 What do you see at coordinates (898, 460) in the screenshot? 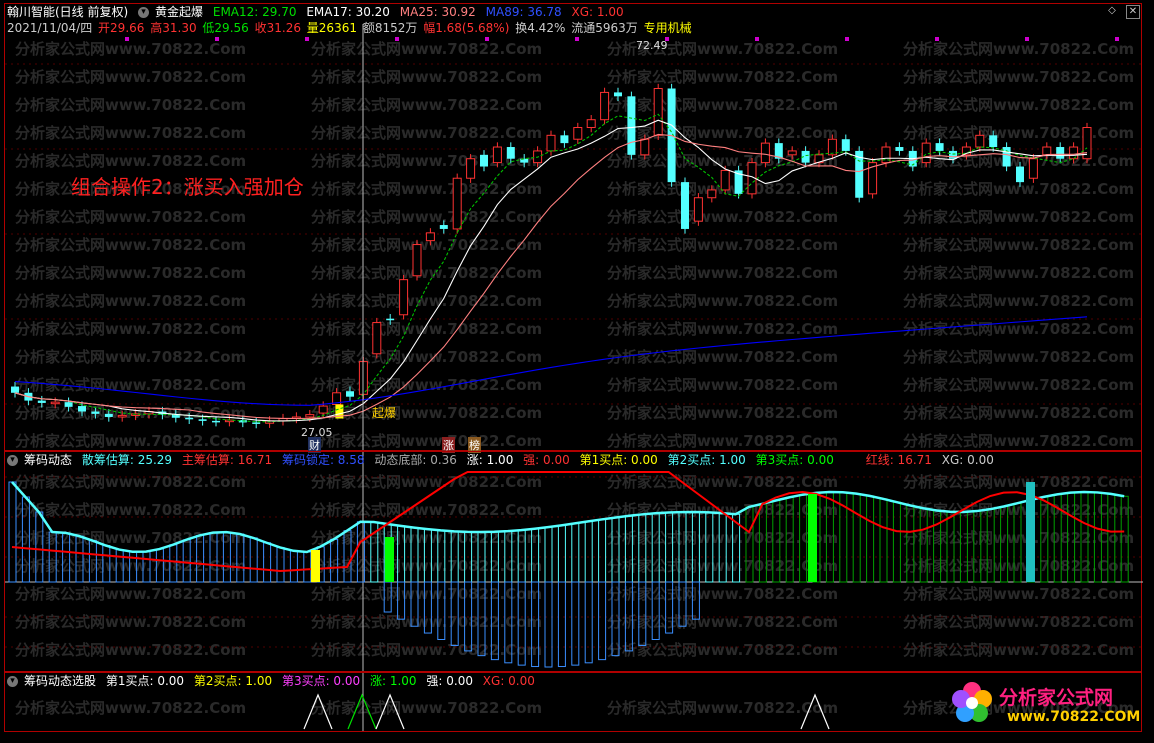
I see `hongxian-value: 红线: 16.71` at bounding box center [898, 460].